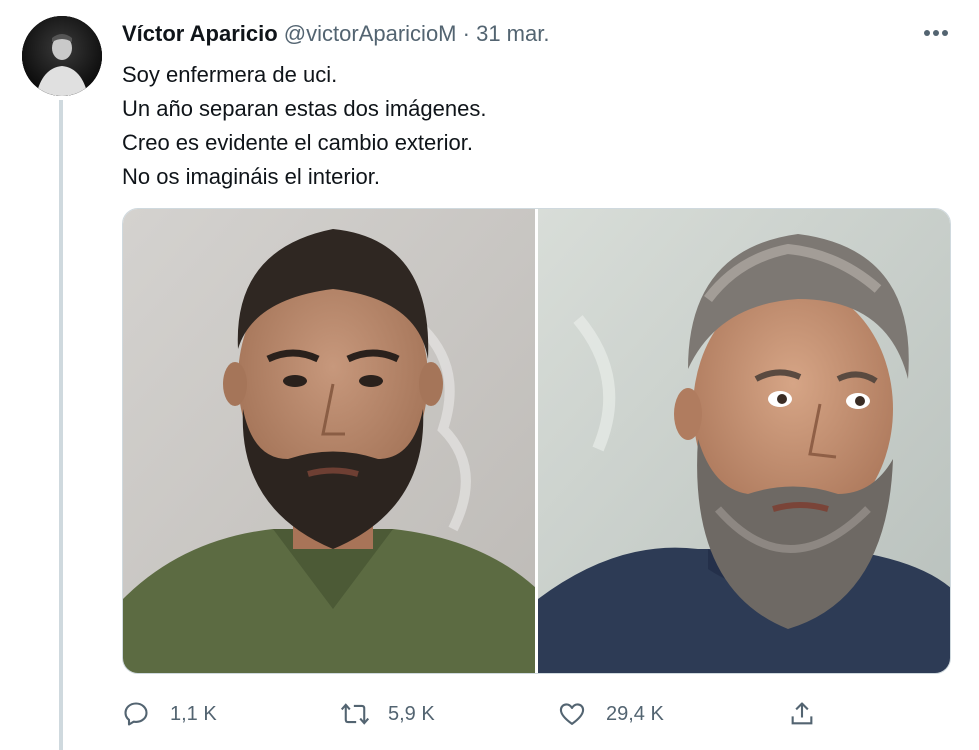  Describe the element at coordinates (61, 425) in the screenshot. I see `thread-line` at that location.